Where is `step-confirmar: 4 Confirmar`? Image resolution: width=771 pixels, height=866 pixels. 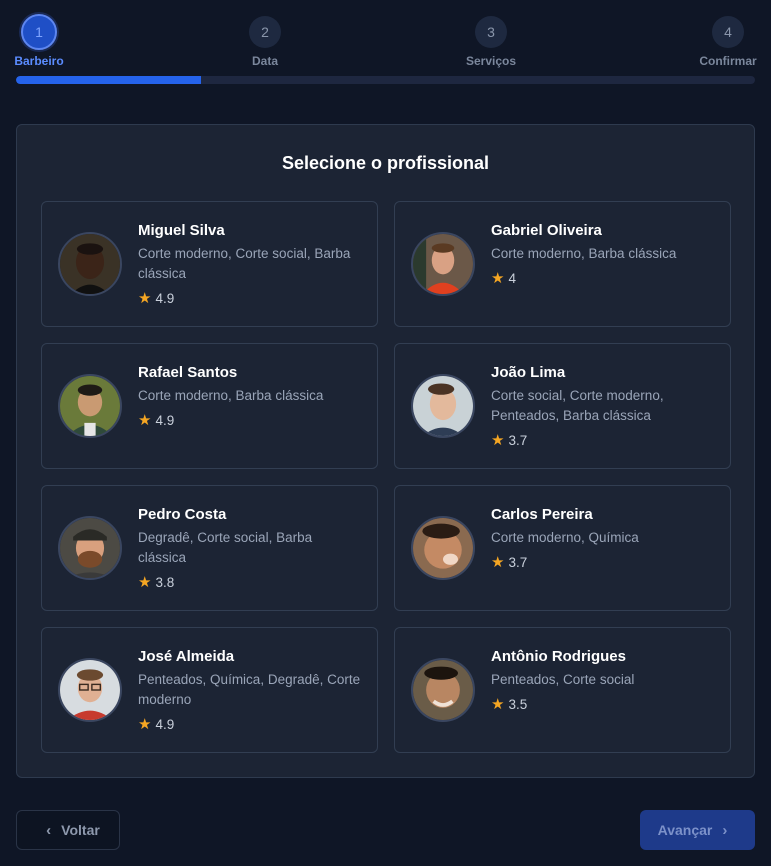 step-confirmar: 4 Confirmar is located at coordinates (728, 42).